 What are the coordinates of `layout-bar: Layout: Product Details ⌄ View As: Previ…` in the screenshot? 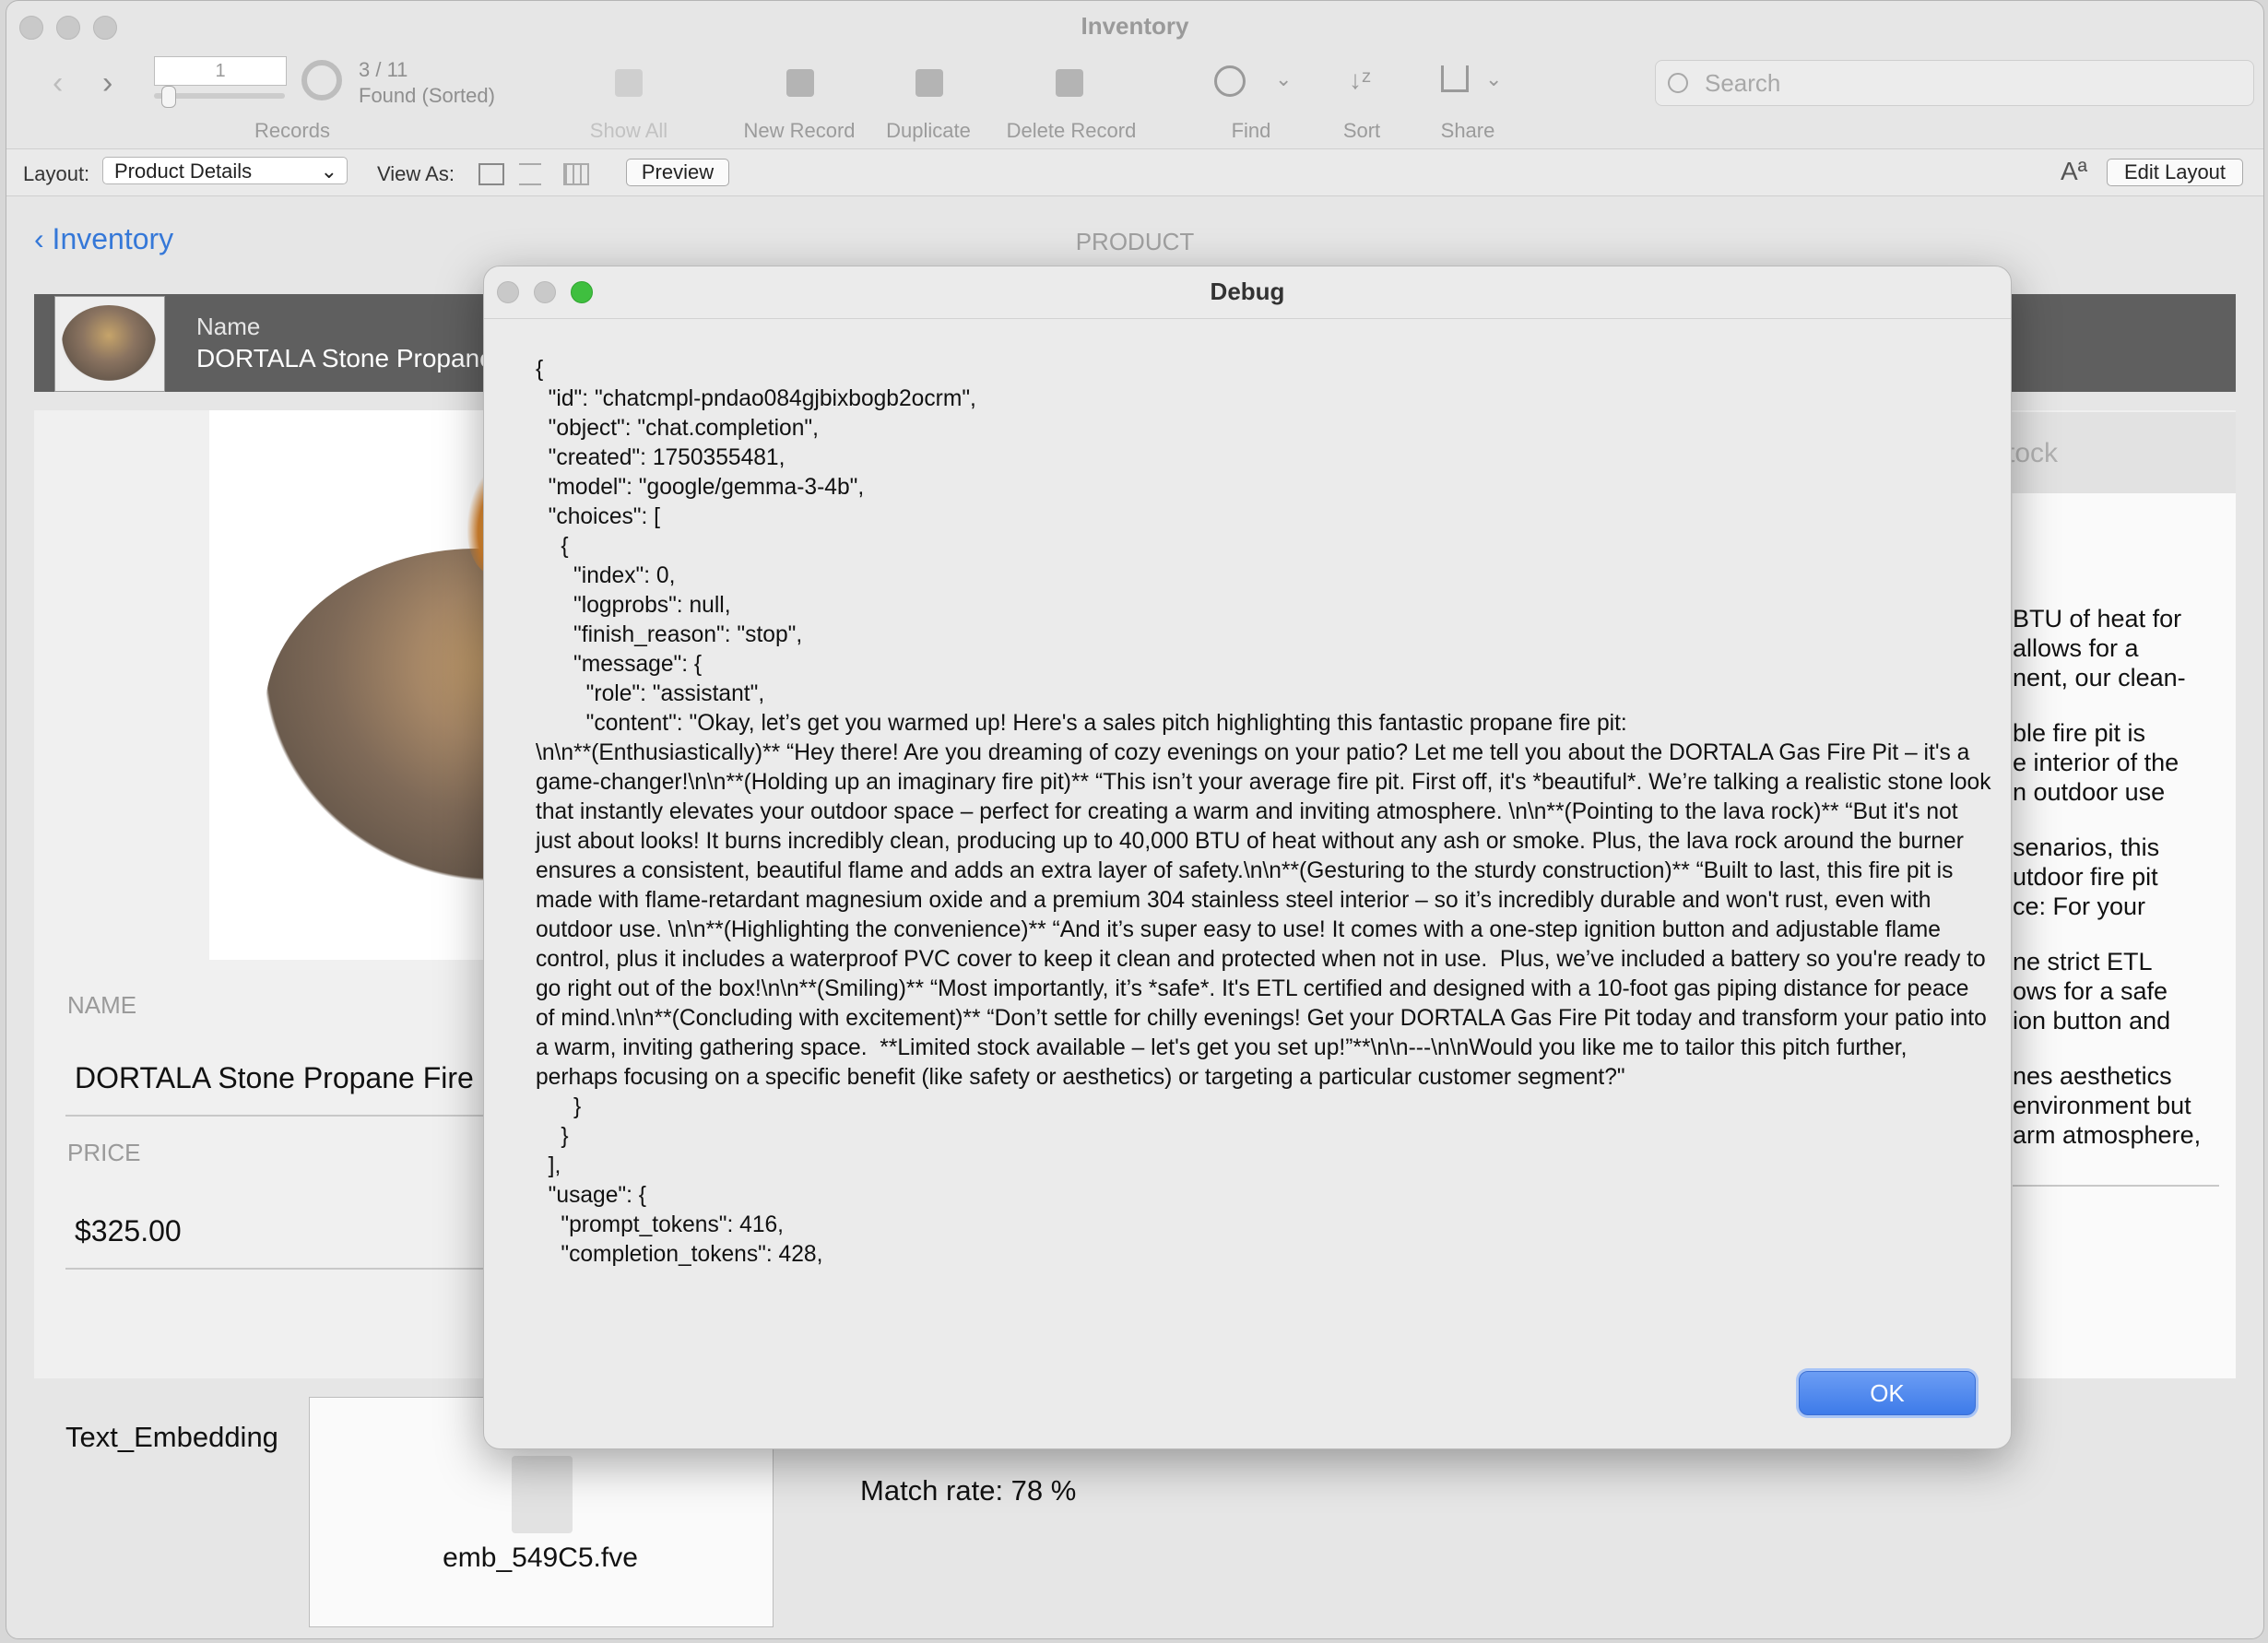 It's located at (1134, 172).